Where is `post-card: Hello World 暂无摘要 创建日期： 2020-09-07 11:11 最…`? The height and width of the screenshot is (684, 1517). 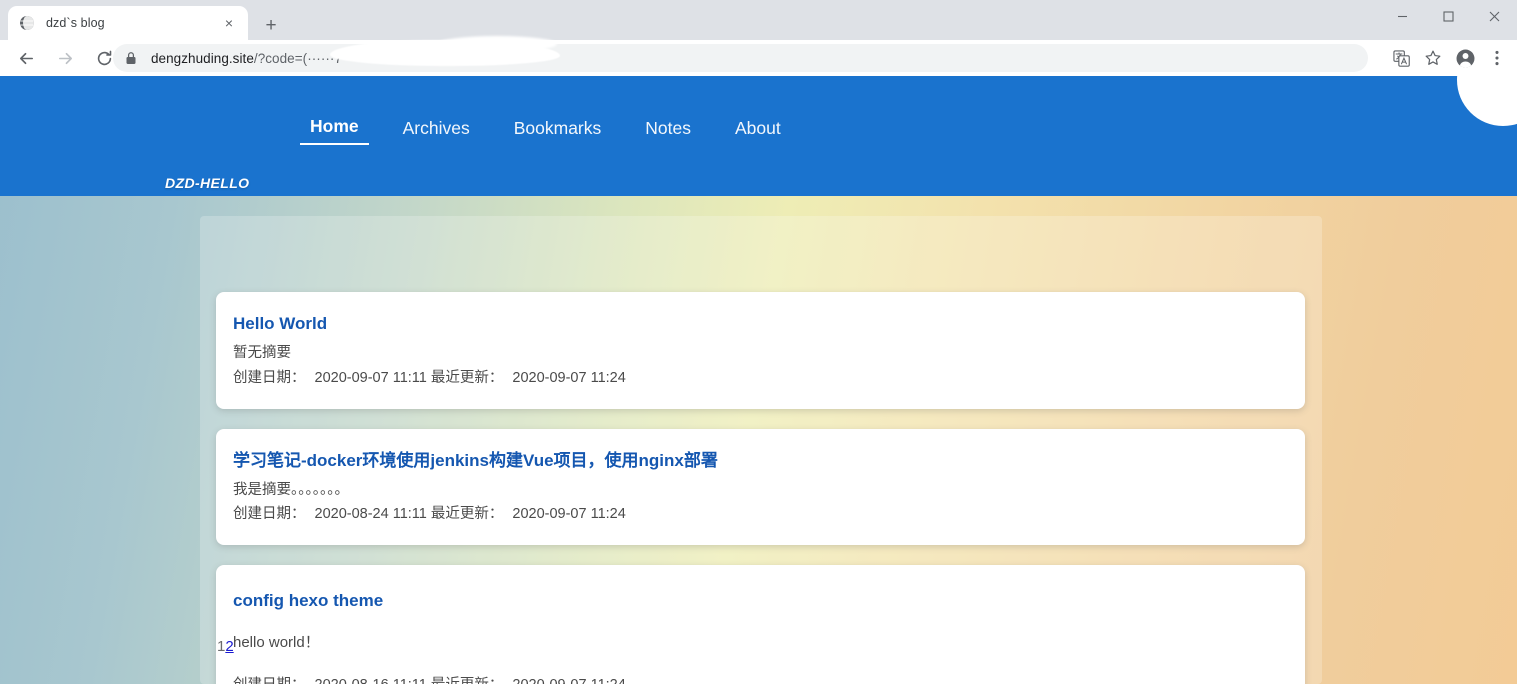 post-card: Hello World 暂无摘要 创建日期： 2020-09-07 11:11 最… is located at coordinates (760, 350).